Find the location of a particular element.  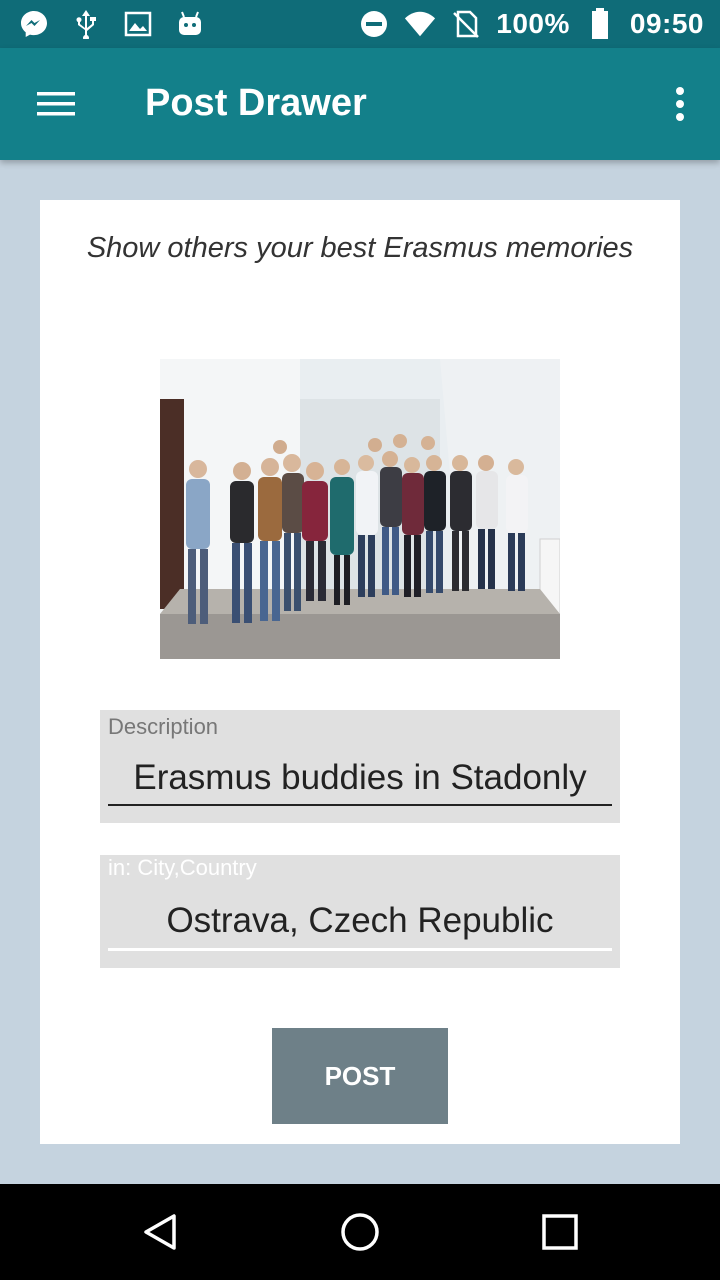

recents-icon is located at coordinates (560, 1232).